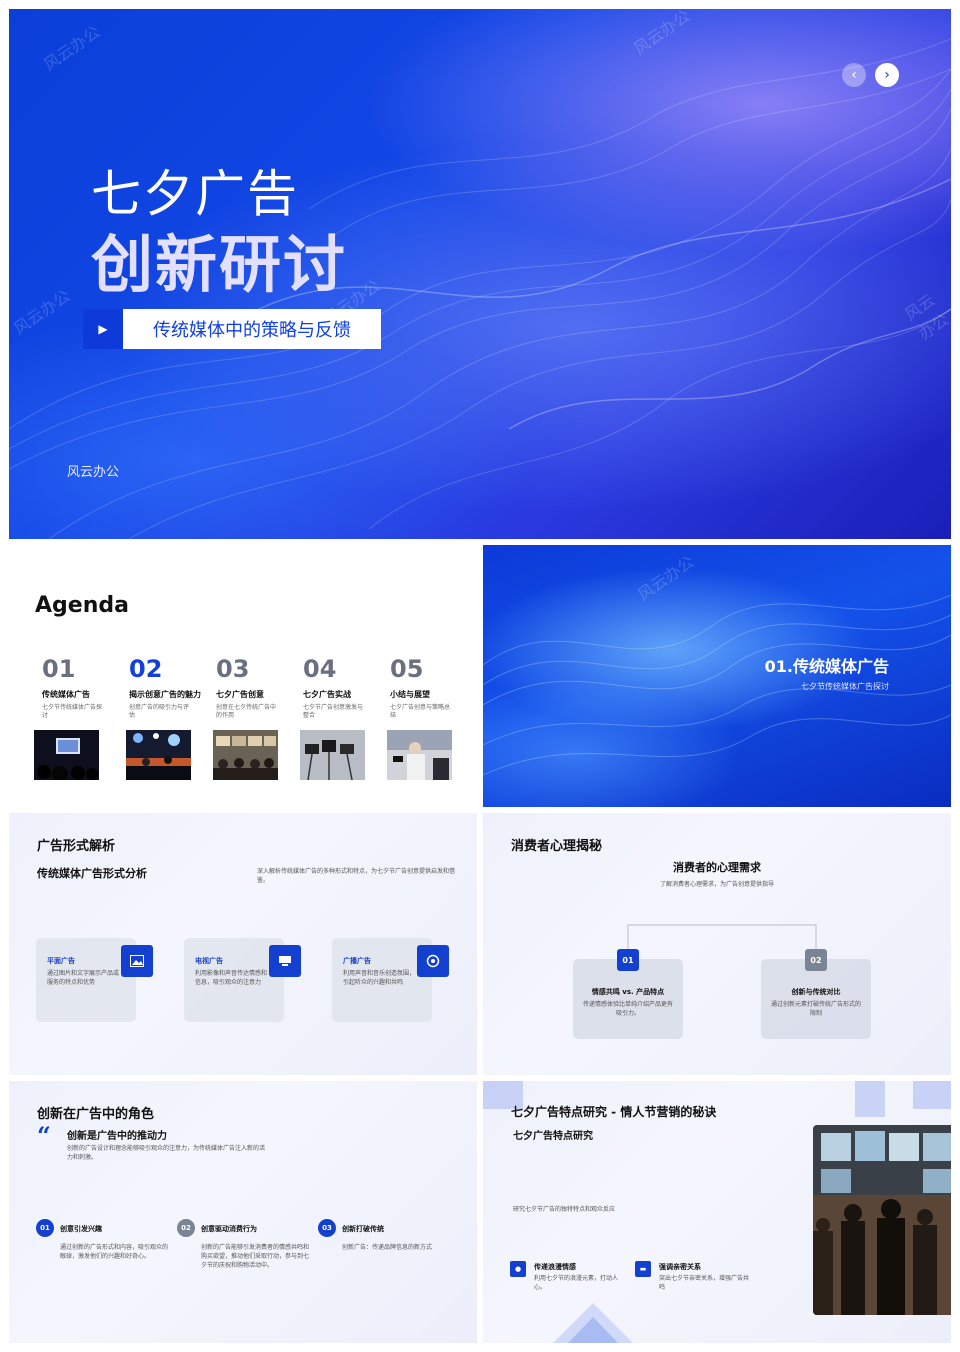 This screenshot has width=960, height=1352. Describe the element at coordinates (722, 936) in the screenshot. I see `connector-lines` at that location.